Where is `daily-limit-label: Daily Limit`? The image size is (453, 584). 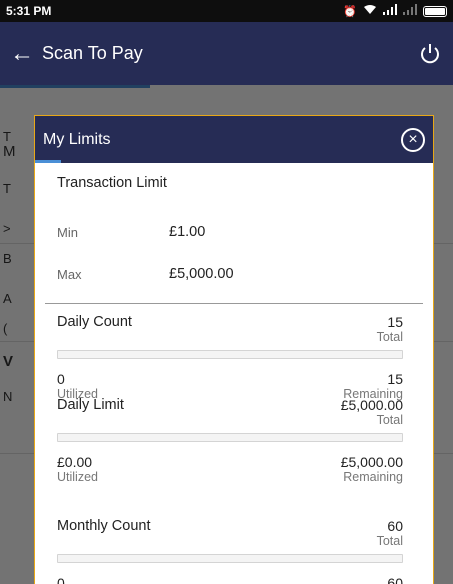
daily-limit-label: Daily Limit is located at coordinates (90, 405).